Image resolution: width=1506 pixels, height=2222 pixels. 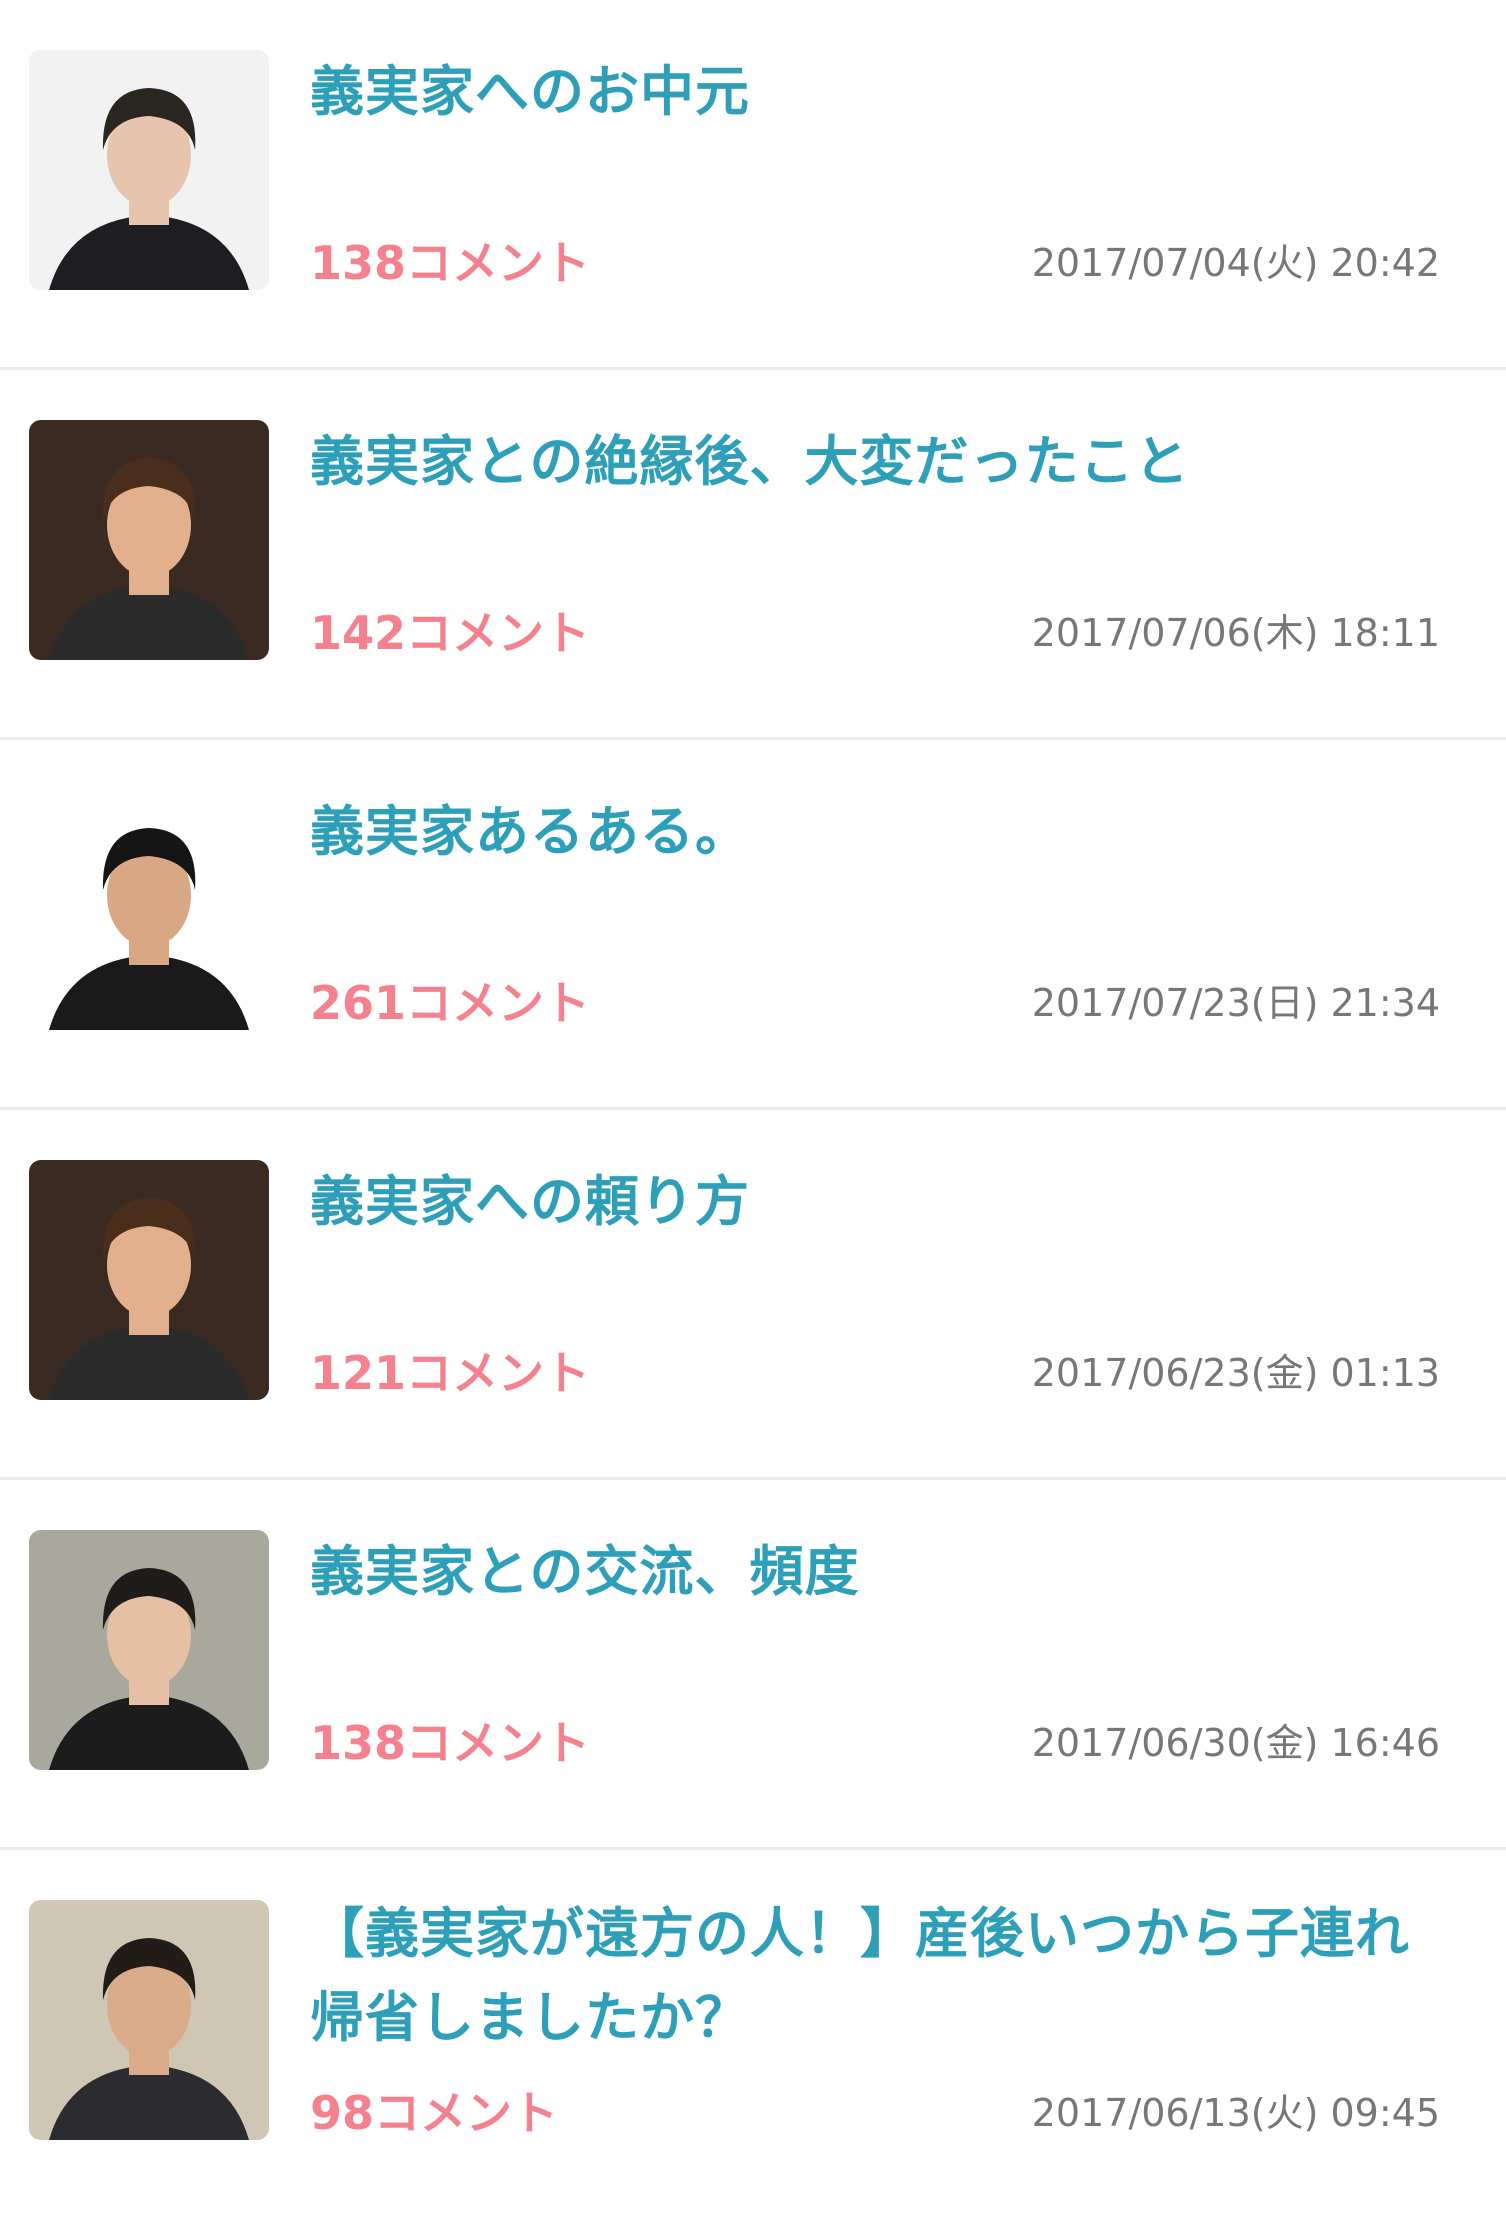 What do you see at coordinates (875, 1976) in the screenshot?
I see `topic-title: 【義実家が遠方の人！】産後いつから子連れ帰省しましたか？` at bounding box center [875, 1976].